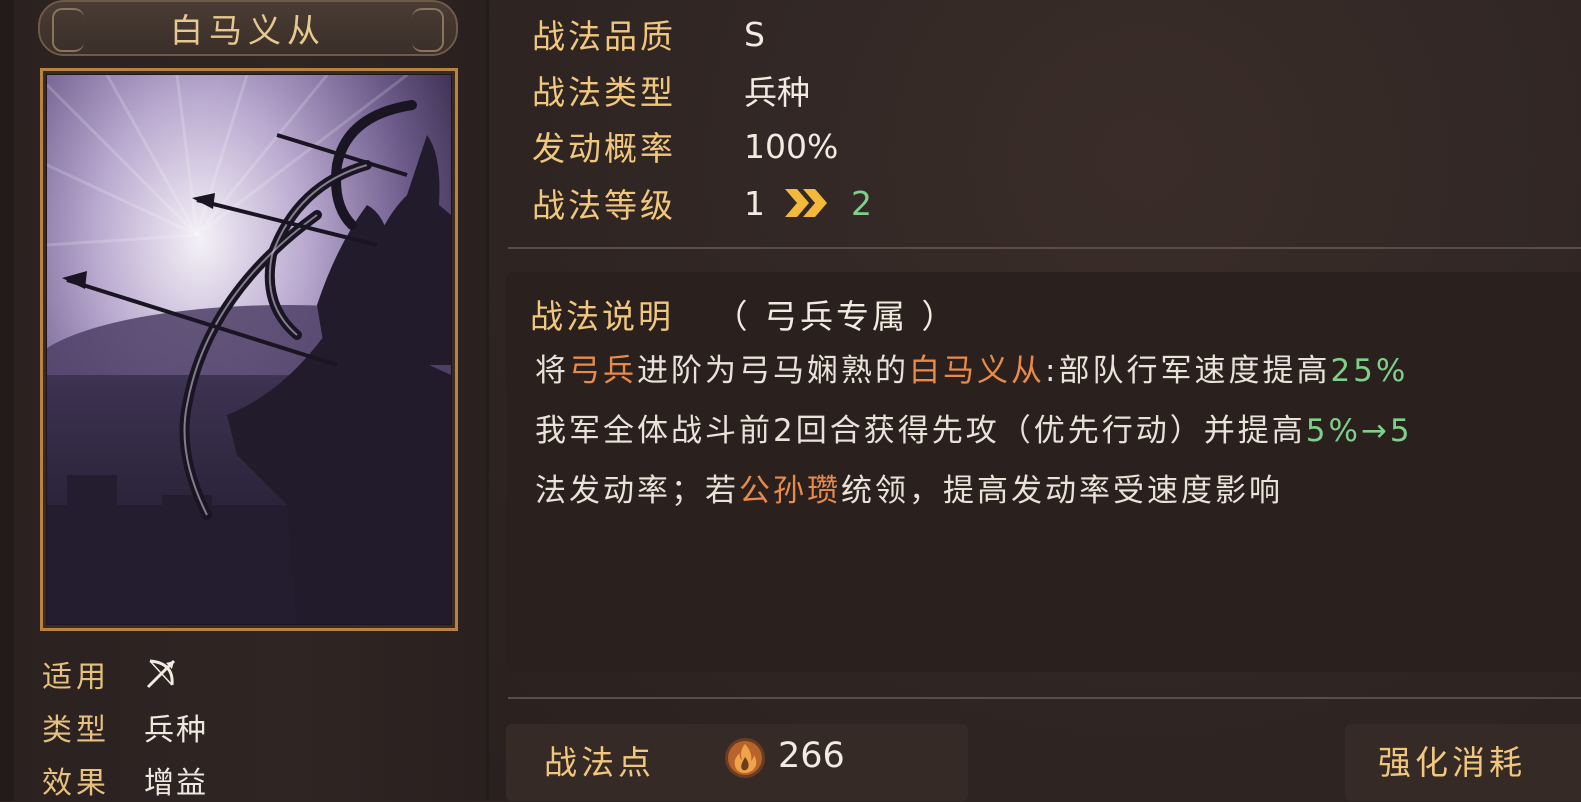  I want to click on left-edge, so click(7, 400).